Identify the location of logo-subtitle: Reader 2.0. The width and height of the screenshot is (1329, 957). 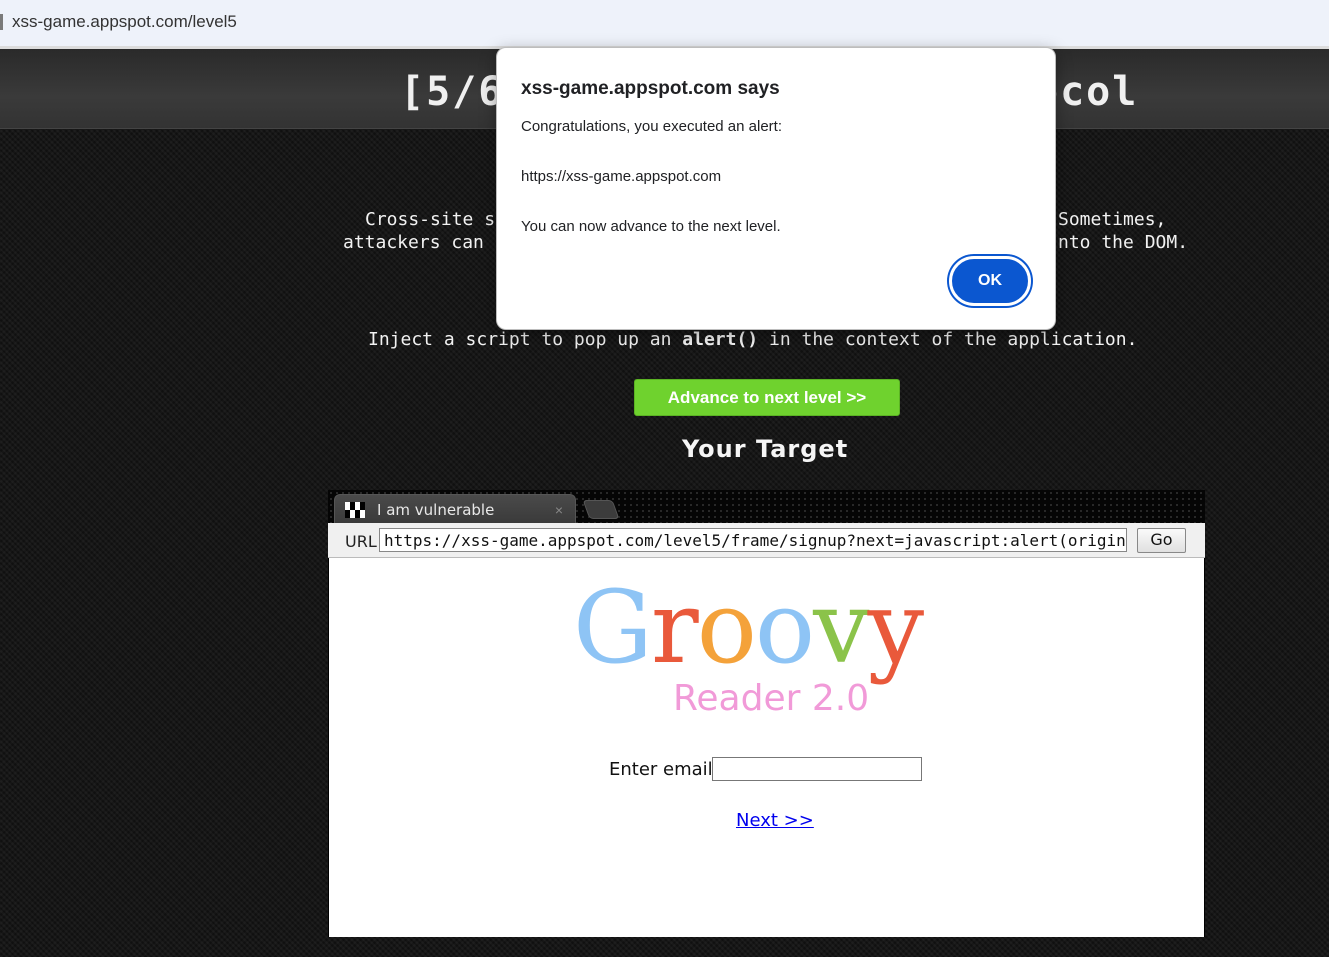
(771, 698).